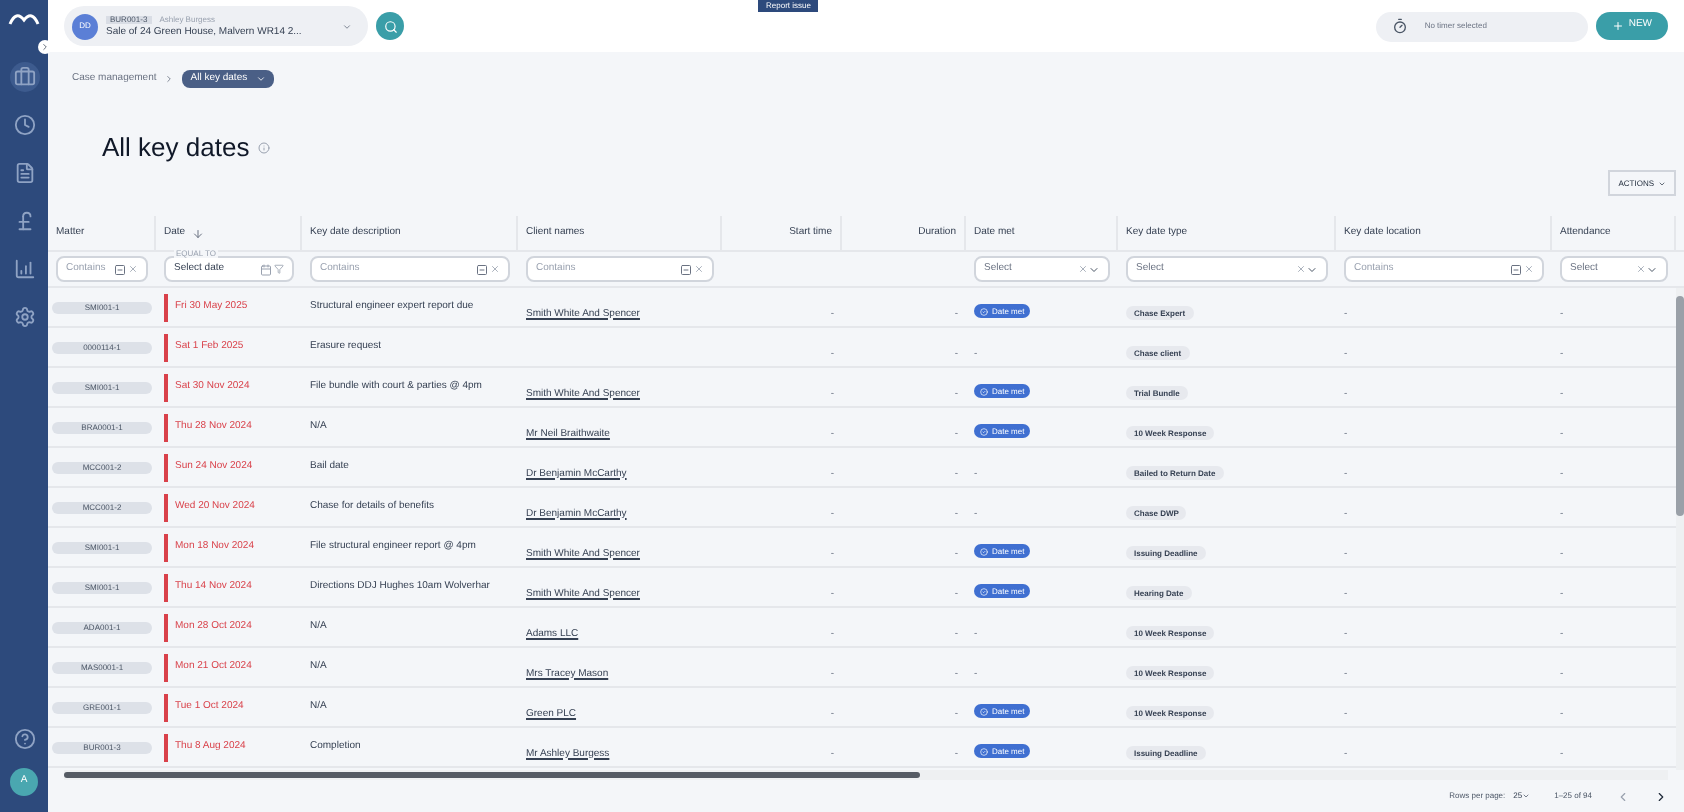  I want to click on search-button, so click(390, 26).